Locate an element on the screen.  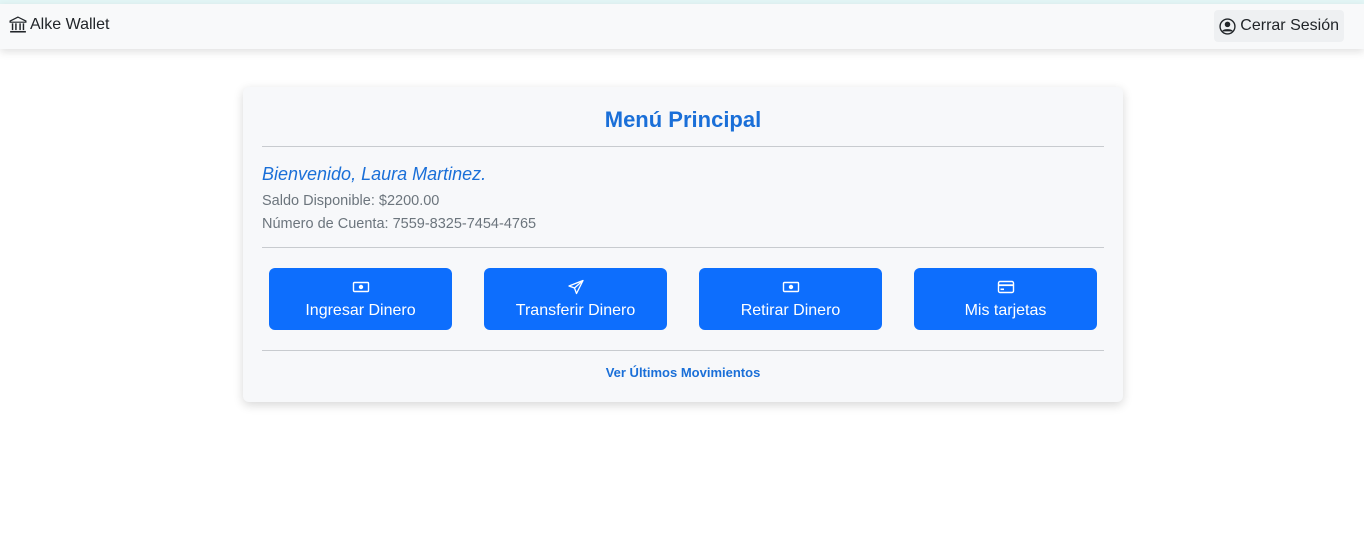
transfer-label: Transferir Dinero is located at coordinates (575, 310).